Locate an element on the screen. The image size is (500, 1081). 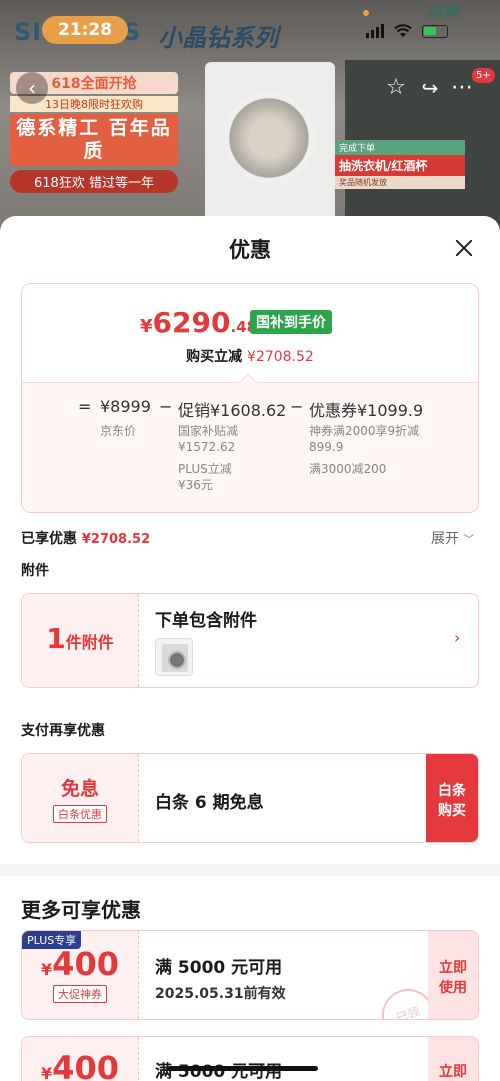
coupon-left: ¥400 is located at coordinates (80, 1059).